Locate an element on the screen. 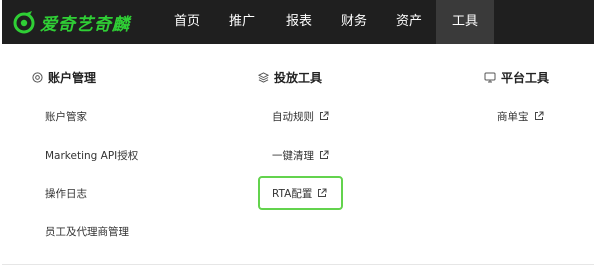  menu-item-label: 员工及代理商管理 is located at coordinates (87, 231).